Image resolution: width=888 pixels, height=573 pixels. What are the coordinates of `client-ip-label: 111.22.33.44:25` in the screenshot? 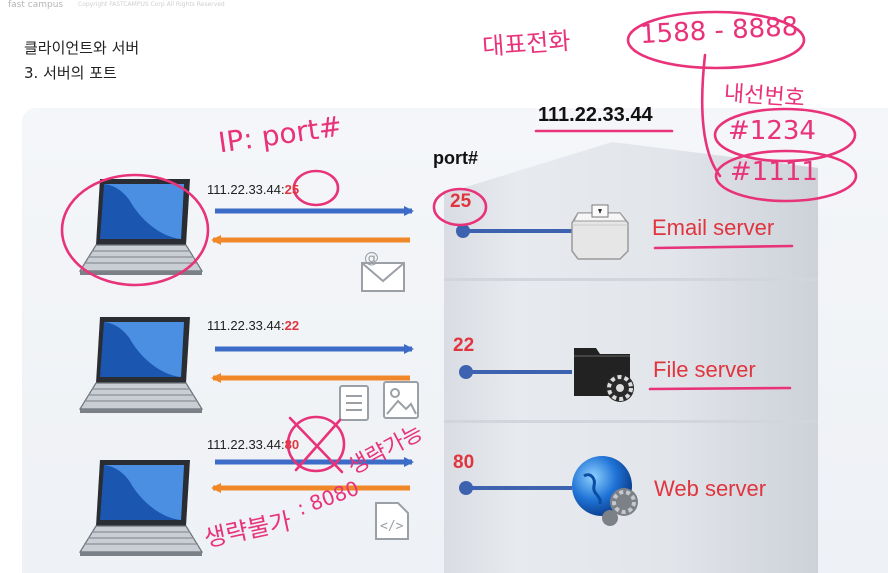 It's located at (253, 189).